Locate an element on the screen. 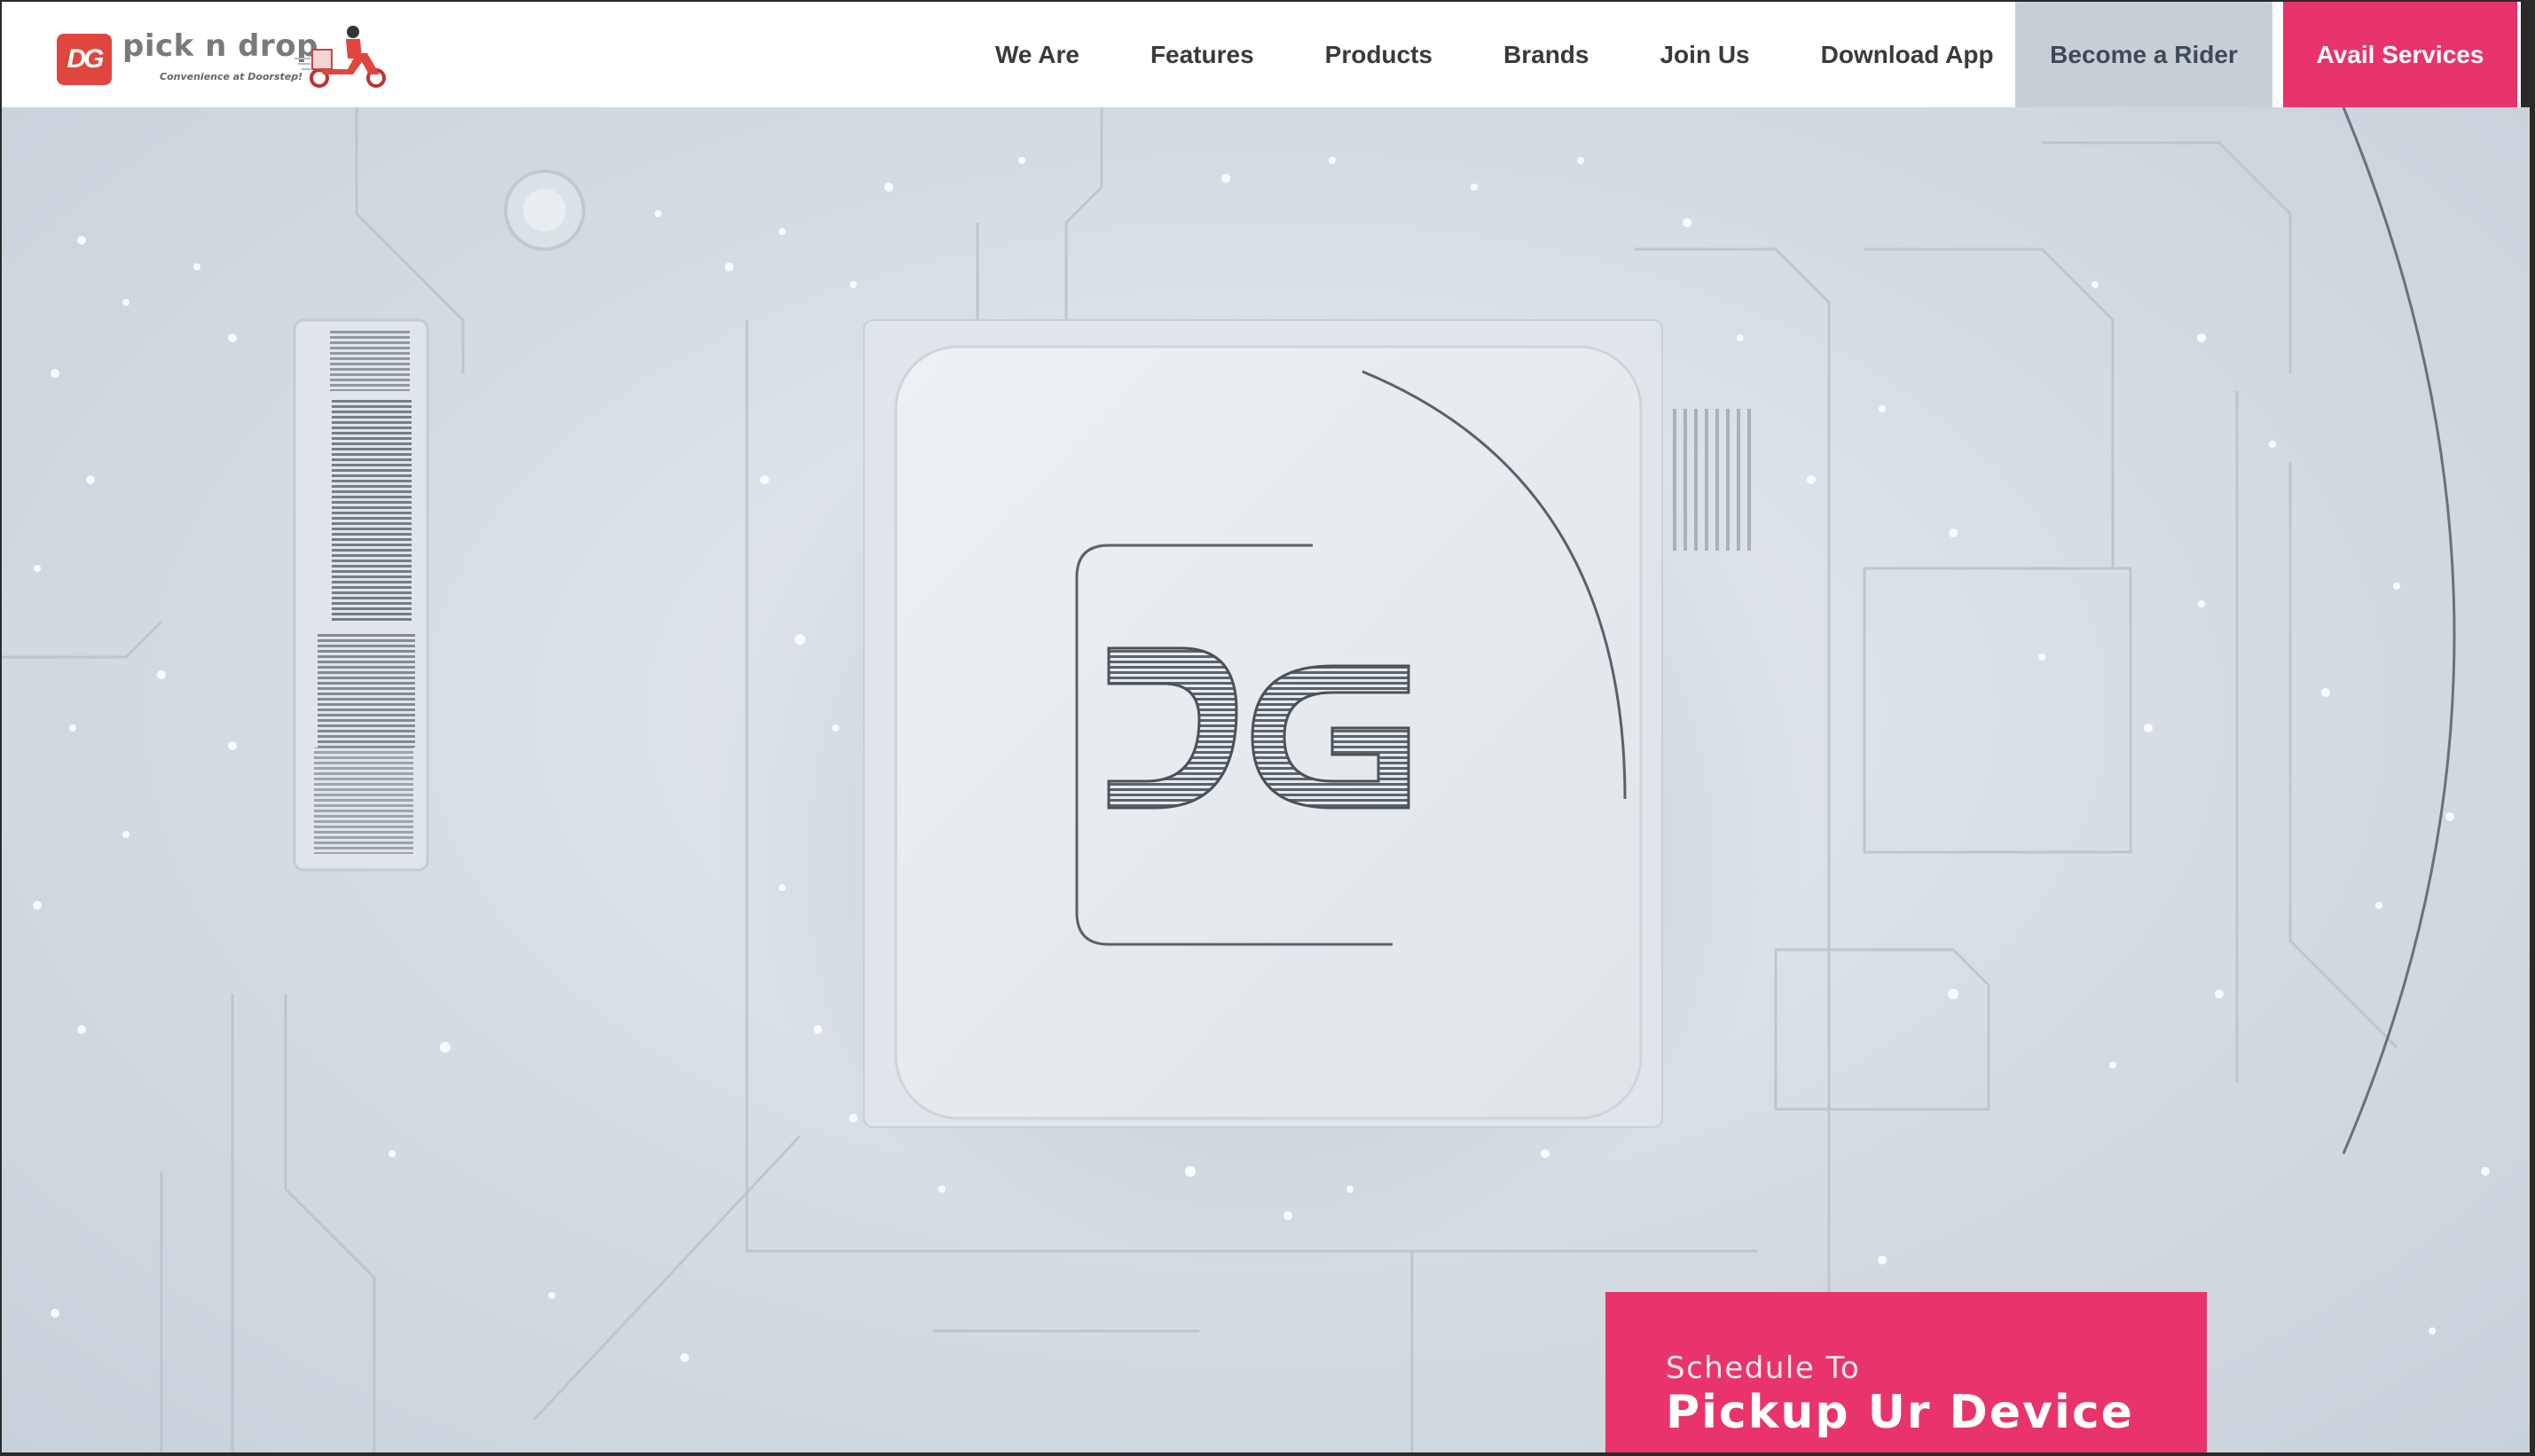 This screenshot has height=1456, width=2535. brand-tagline: Convenience at Doorstep! is located at coordinates (231, 76).